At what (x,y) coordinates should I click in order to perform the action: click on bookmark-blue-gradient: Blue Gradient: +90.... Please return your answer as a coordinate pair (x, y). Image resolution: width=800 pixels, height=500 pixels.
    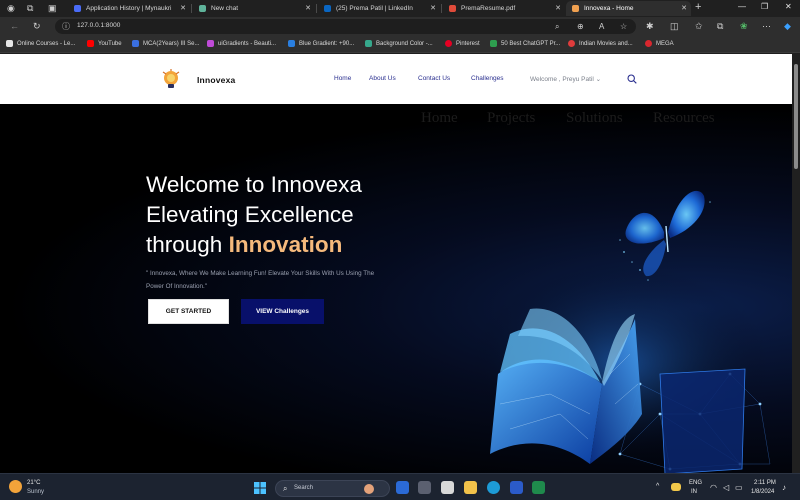
    Looking at the image, I should click on (321, 43).